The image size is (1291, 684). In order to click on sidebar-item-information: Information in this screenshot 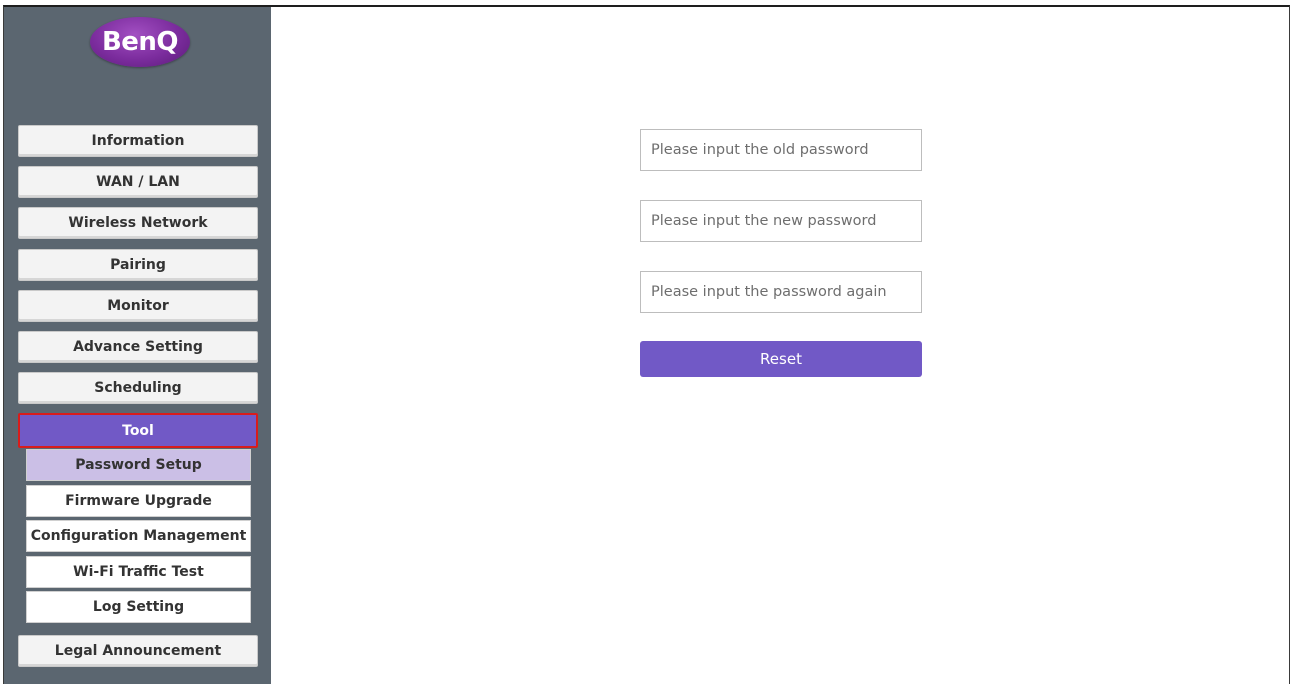, I will do `click(138, 141)`.